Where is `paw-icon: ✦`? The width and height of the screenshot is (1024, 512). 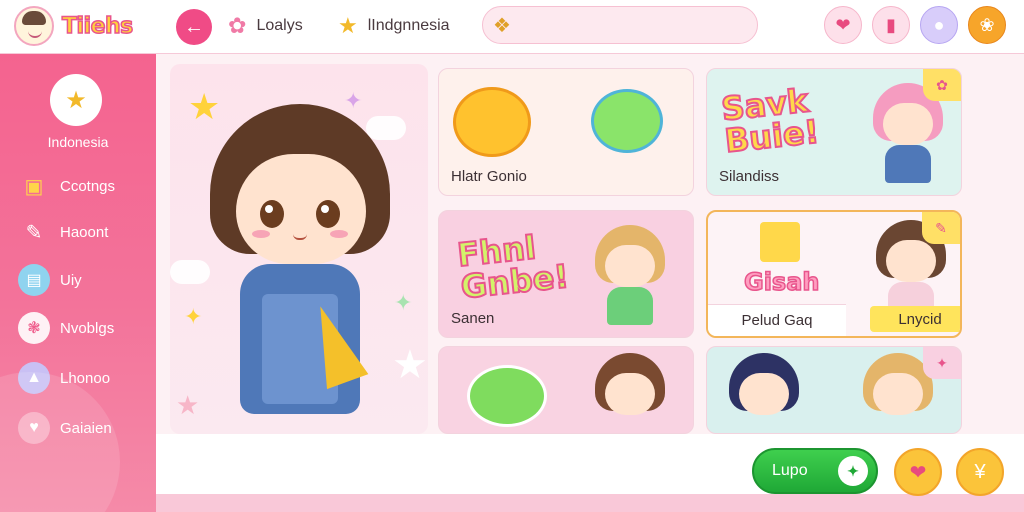
paw-icon: ✦ is located at coordinates (853, 471).